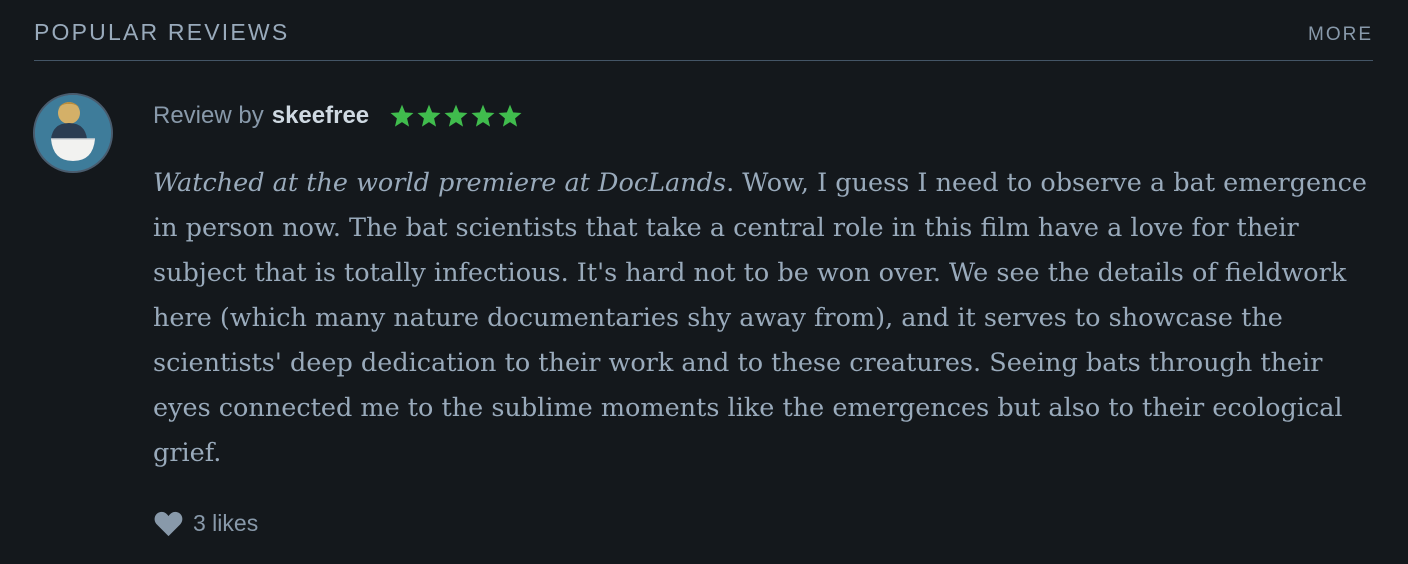  What do you see at coordinates (208, 115) in the screenshot?
I see `review-by-label: Review by` at bounding box center [208, 115].